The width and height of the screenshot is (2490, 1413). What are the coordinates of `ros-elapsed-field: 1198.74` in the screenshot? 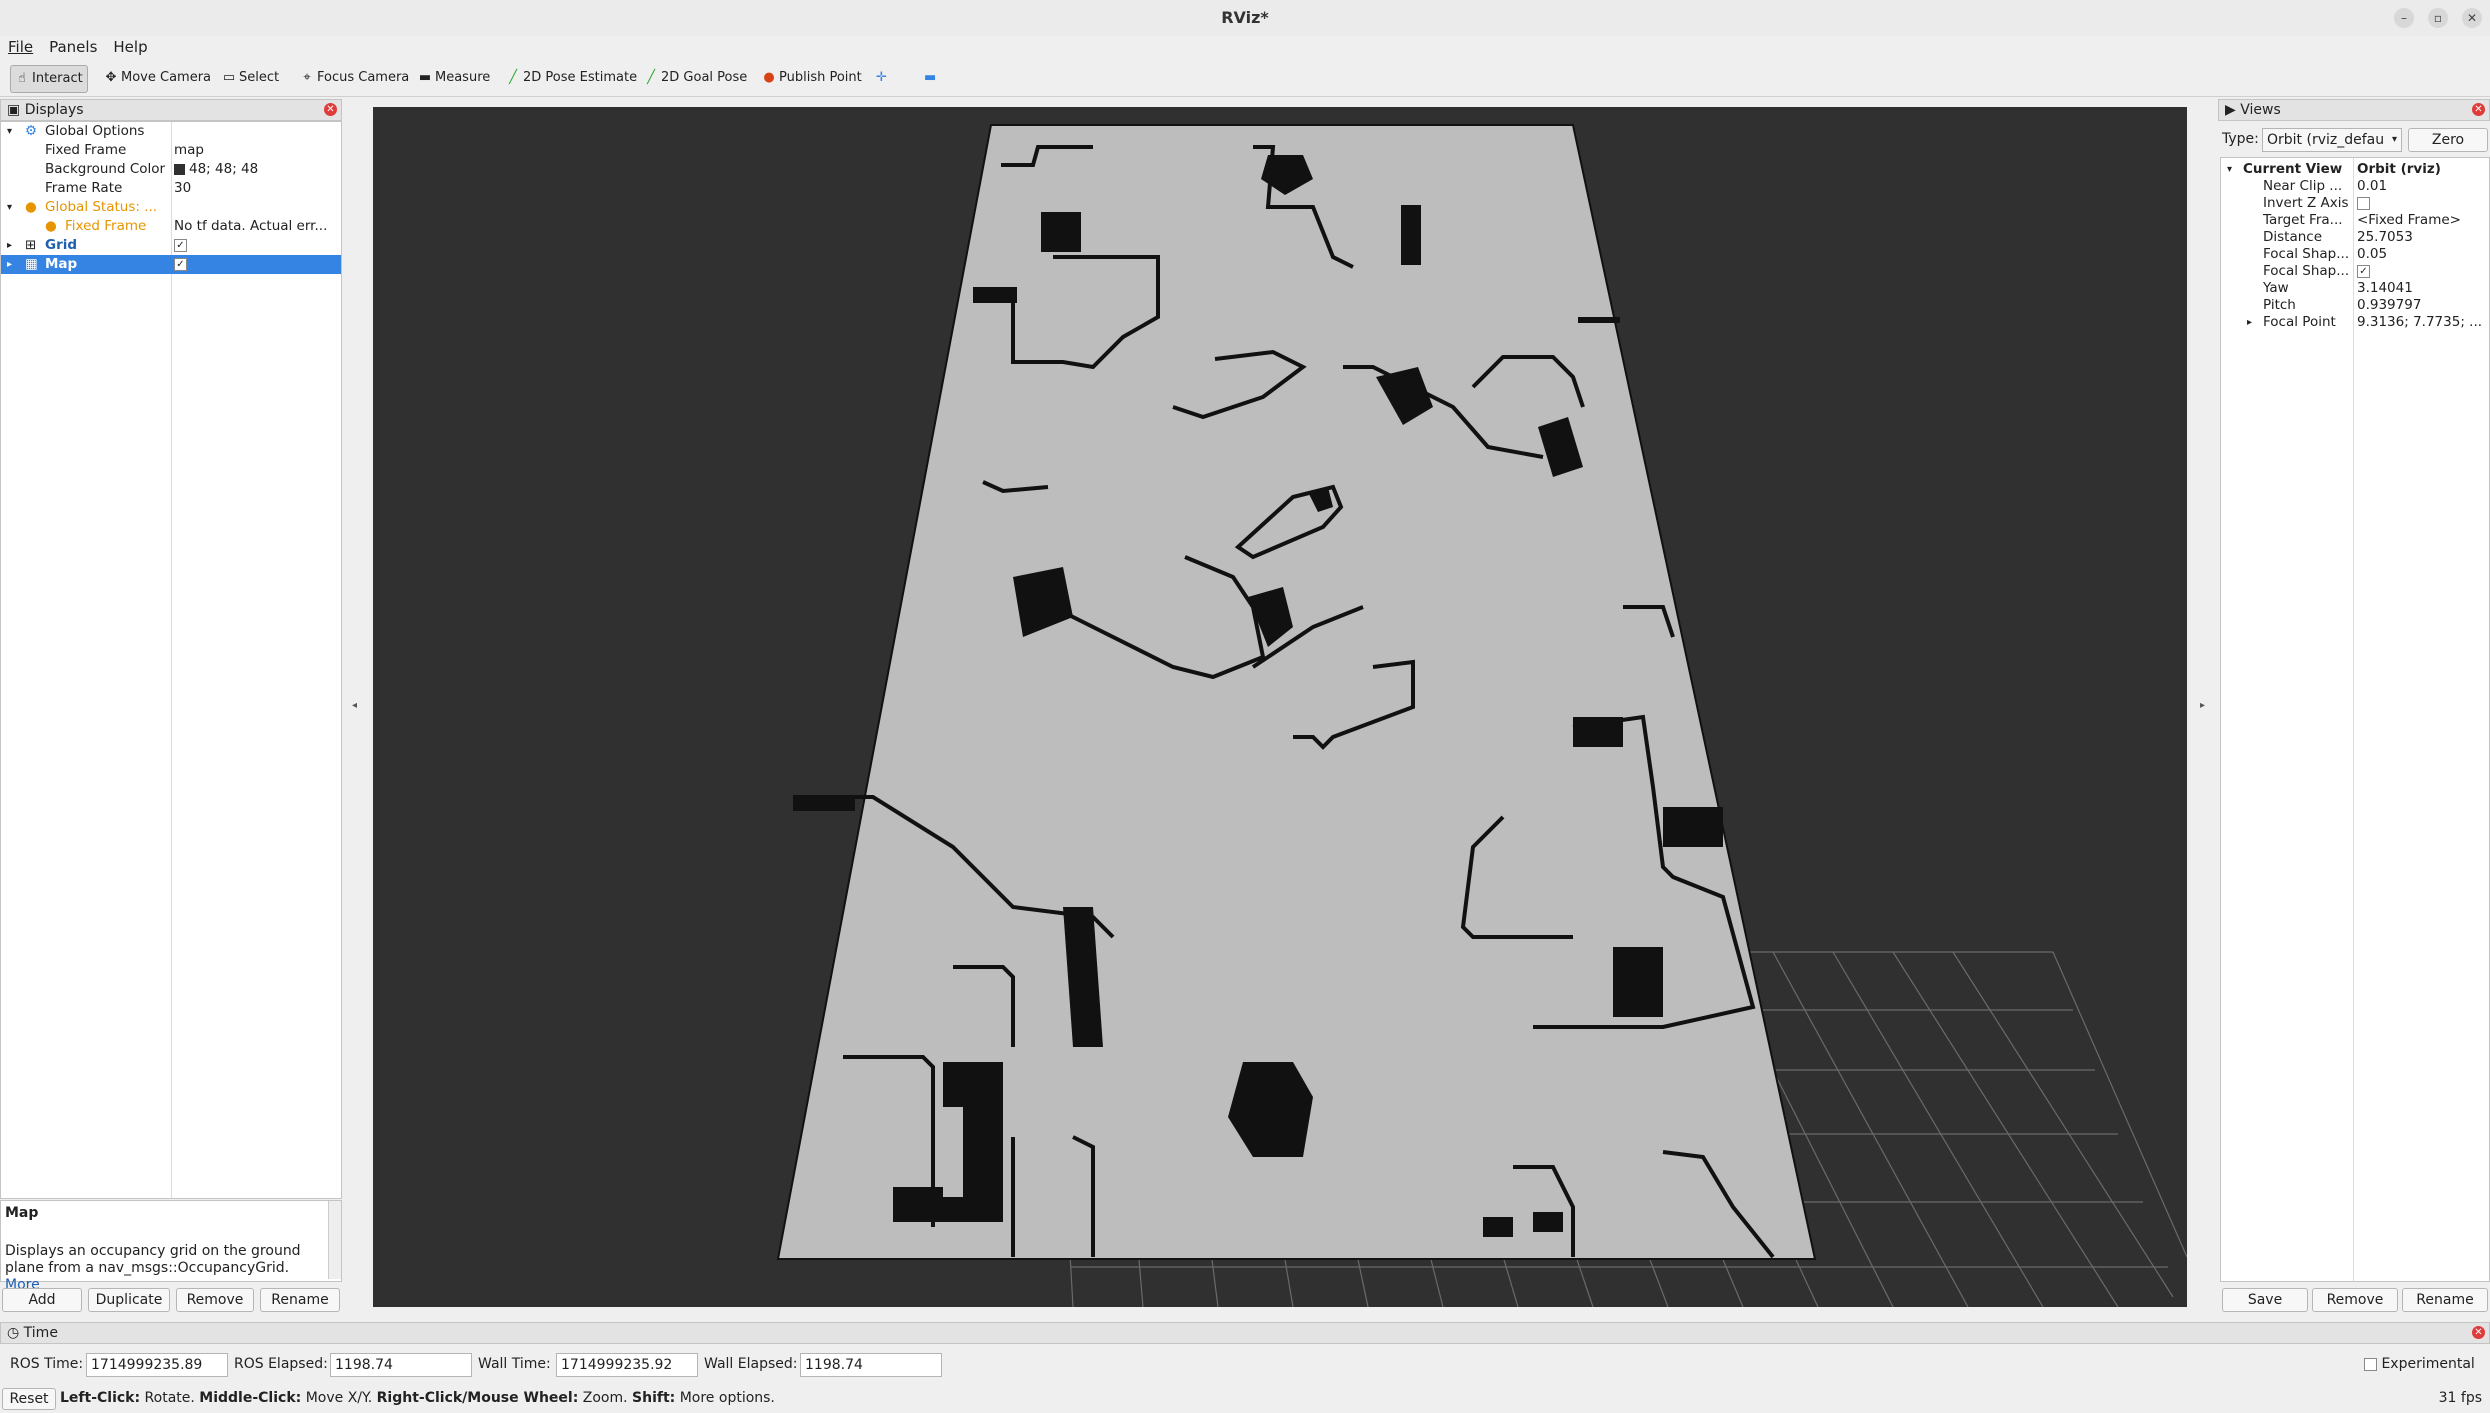 It's located at (401, 1365).